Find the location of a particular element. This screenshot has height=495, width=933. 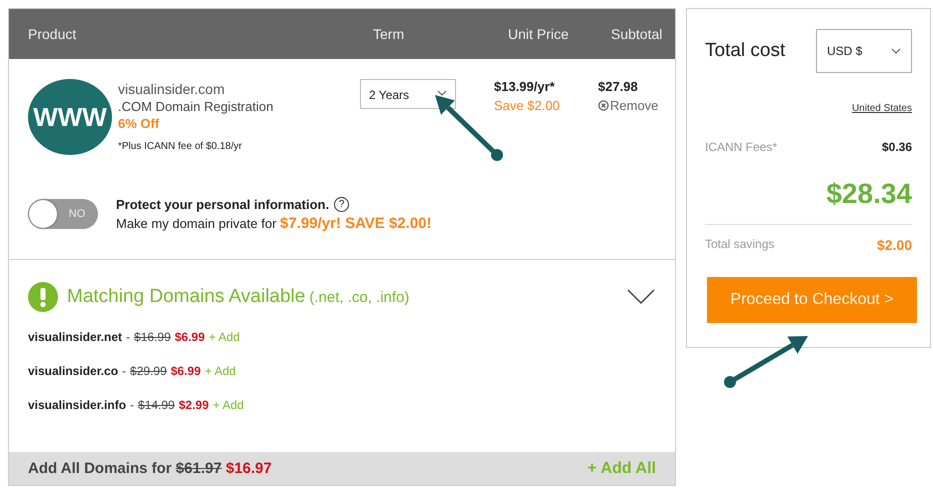

product-description: .COM Domain Registration is located at coordinates (196, 106).